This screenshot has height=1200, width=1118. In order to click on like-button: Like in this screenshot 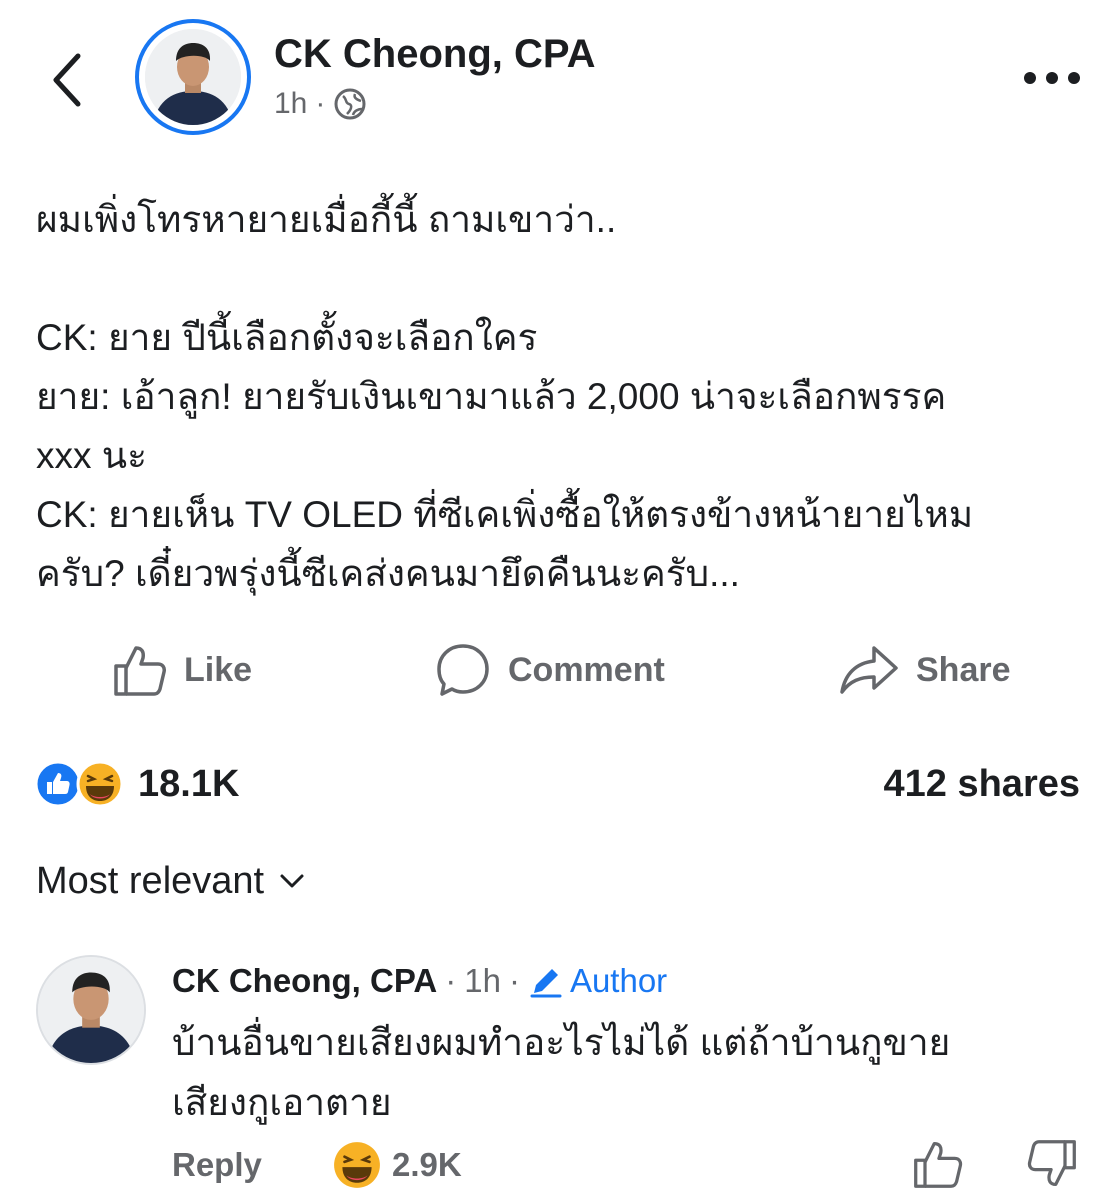, I will do `click(182, 670)`.